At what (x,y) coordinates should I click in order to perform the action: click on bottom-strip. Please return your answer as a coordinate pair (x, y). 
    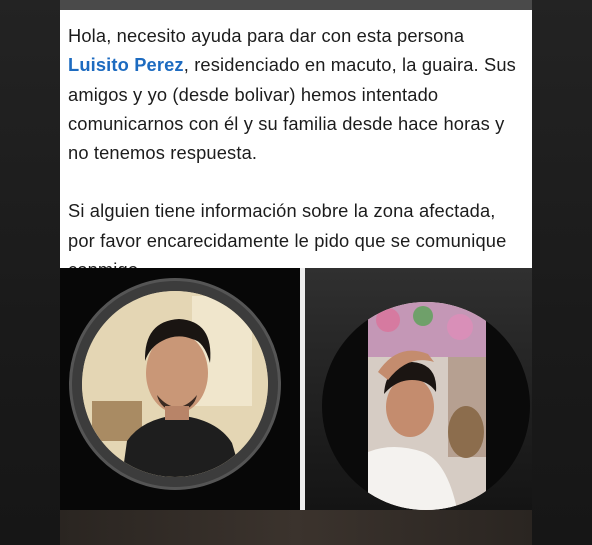
    Looking at the image, I should click on (296, 527).